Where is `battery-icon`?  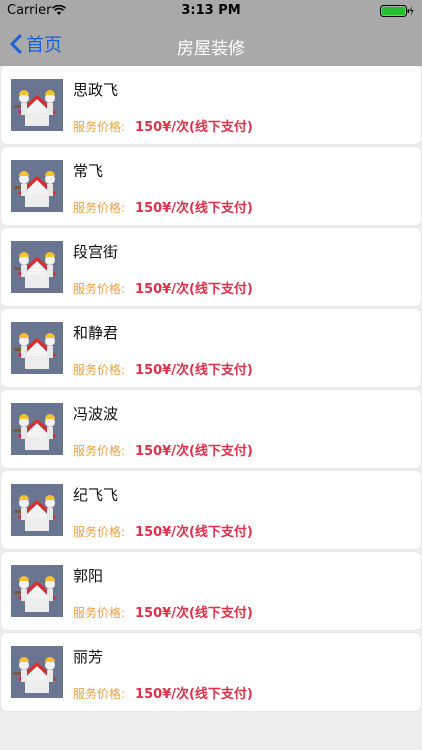 battery-icon is located at coordinates (397, 13).